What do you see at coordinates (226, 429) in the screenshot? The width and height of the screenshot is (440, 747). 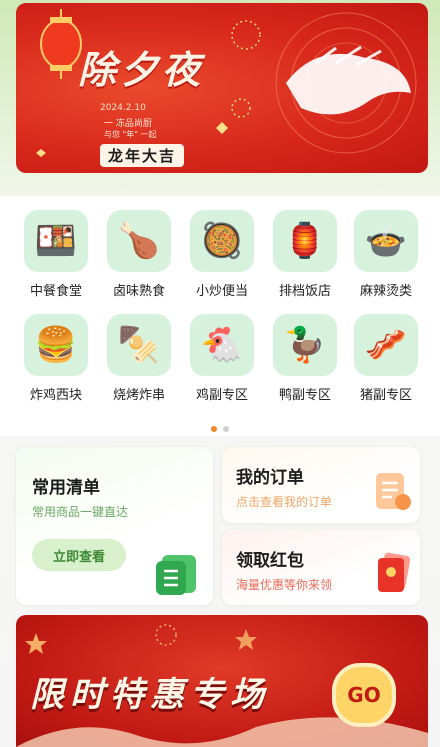 I see `page-dot` at bounding box center [226, 429].